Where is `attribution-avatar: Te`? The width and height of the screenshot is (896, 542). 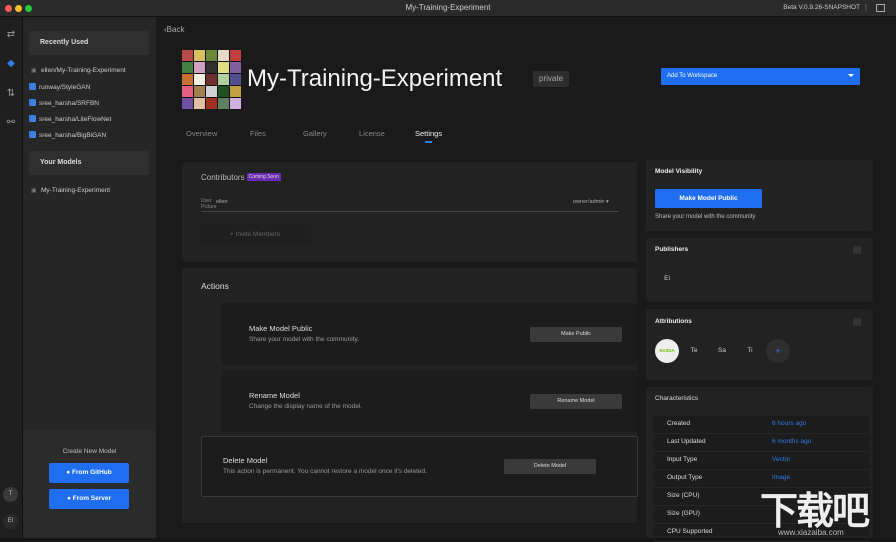
attribution-avatar: Te is located at coordinates (694, 351).